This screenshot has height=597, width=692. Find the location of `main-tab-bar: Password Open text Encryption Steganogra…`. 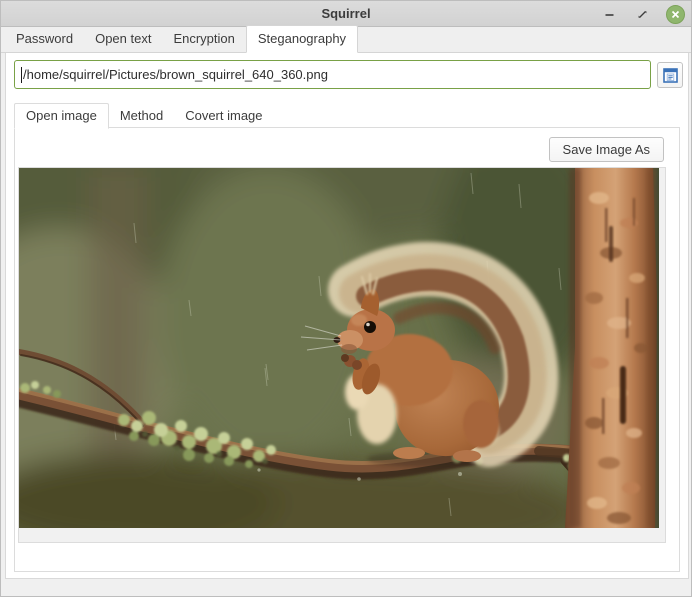

main-tab-bar: Password Open text Encryption Steganogra… is located at coordinates (346, 39).